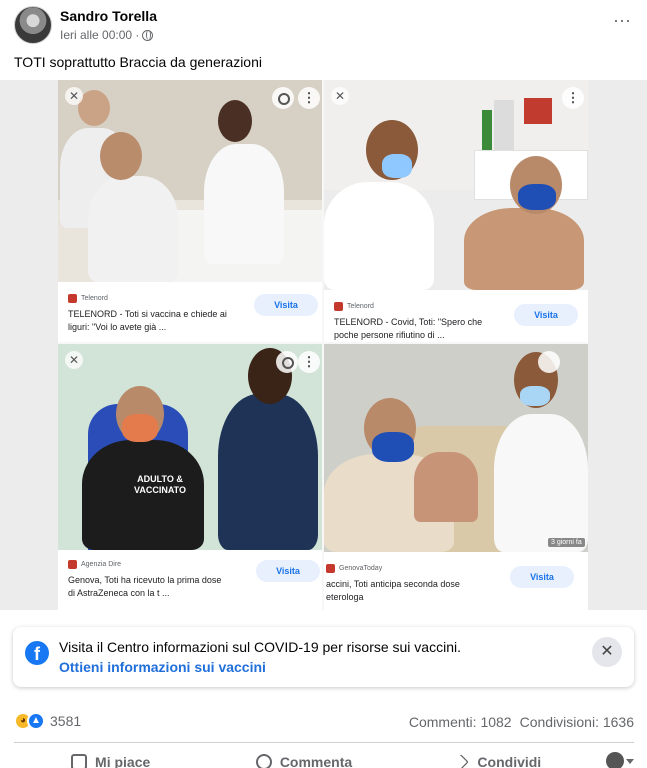  What do you see at coordinates (94, 564) in the screenshot?
I see `source-label: Agenzia Dire` at bounding box center [94, 564].